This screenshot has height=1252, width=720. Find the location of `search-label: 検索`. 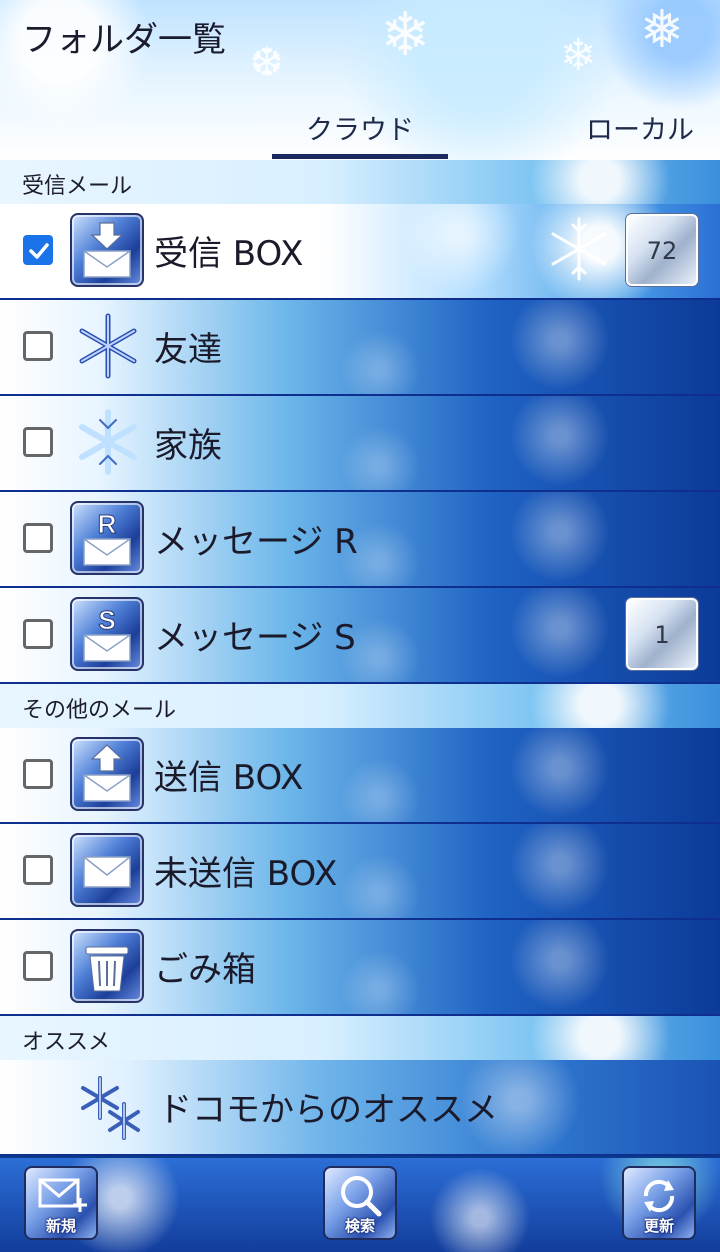

search-label: 検索 is located at coordinates (359, 1226).